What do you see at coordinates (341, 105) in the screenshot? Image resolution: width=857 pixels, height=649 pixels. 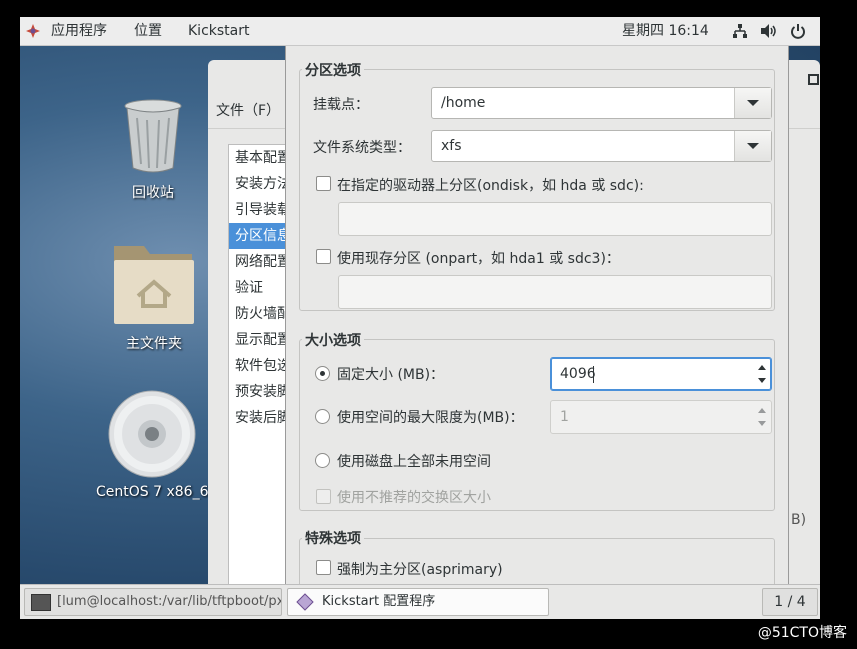 I see `mount-point-label: 挂载点：` at bounding box center [341, 105].